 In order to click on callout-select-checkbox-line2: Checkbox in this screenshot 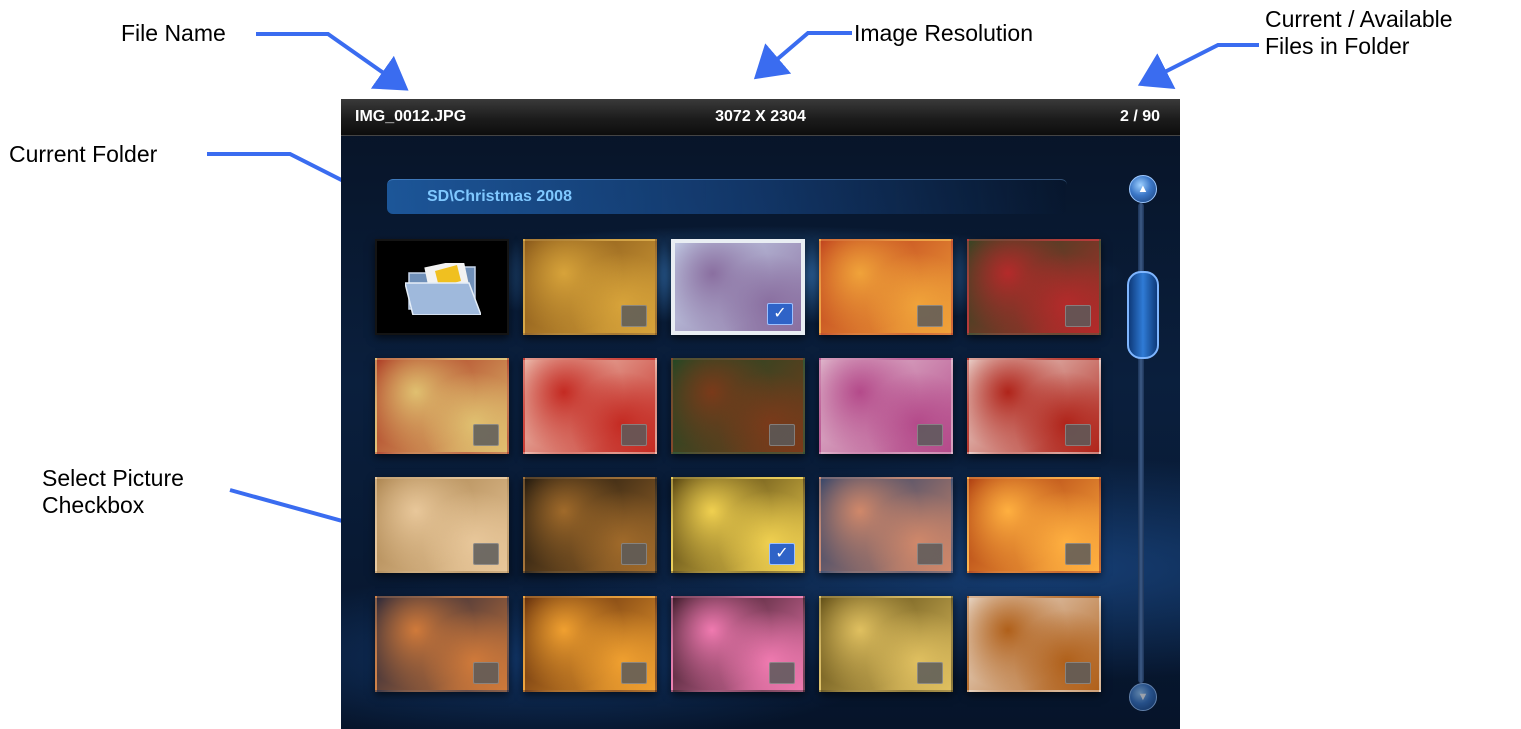, I will do `click(93, 505)`.